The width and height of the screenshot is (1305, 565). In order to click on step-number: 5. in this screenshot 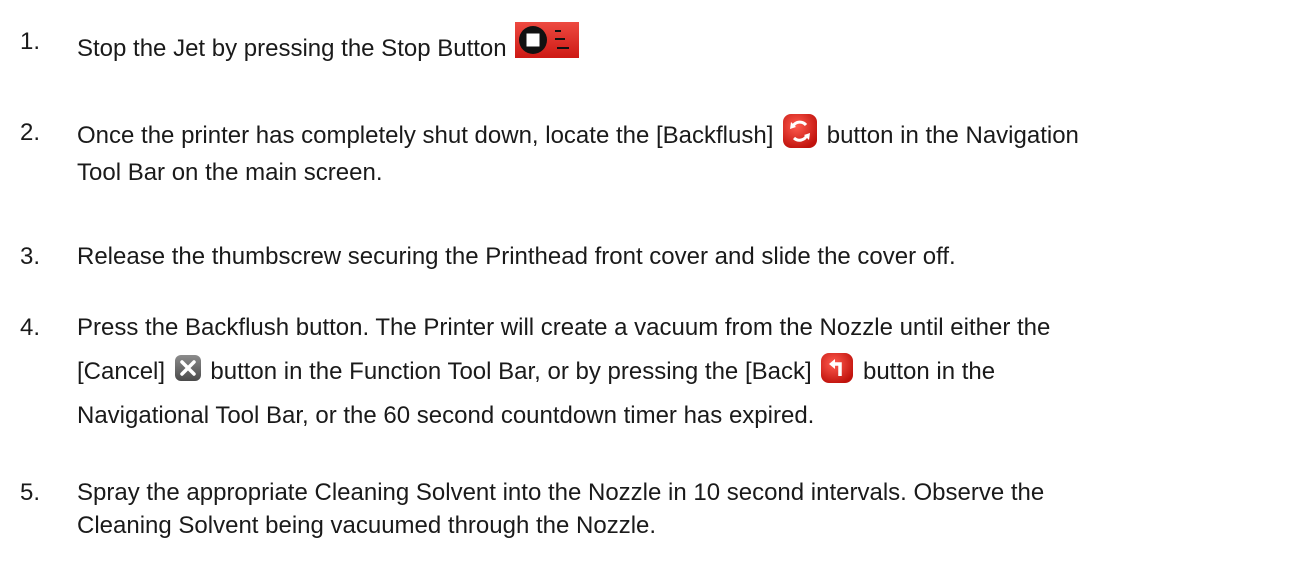, I will do `click(30, 492)`.